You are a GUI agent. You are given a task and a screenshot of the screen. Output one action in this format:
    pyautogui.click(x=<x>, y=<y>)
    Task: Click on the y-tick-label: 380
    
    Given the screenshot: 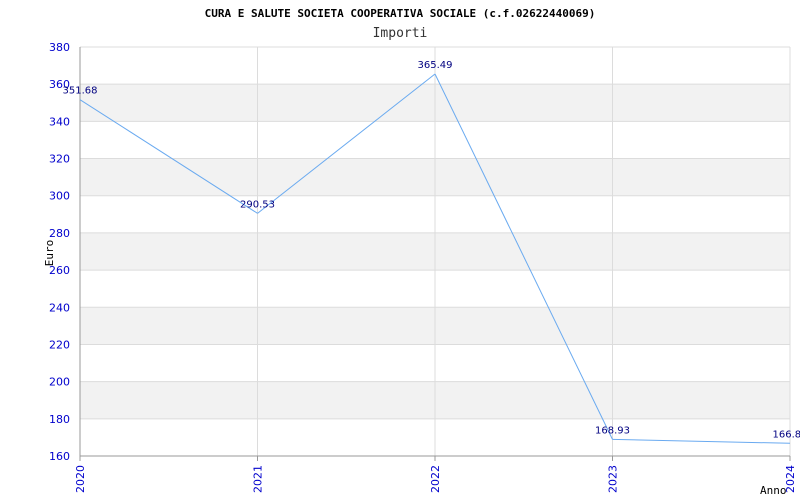 What is the action you would take?
    pyautogui.click(x=59, y=47)
    